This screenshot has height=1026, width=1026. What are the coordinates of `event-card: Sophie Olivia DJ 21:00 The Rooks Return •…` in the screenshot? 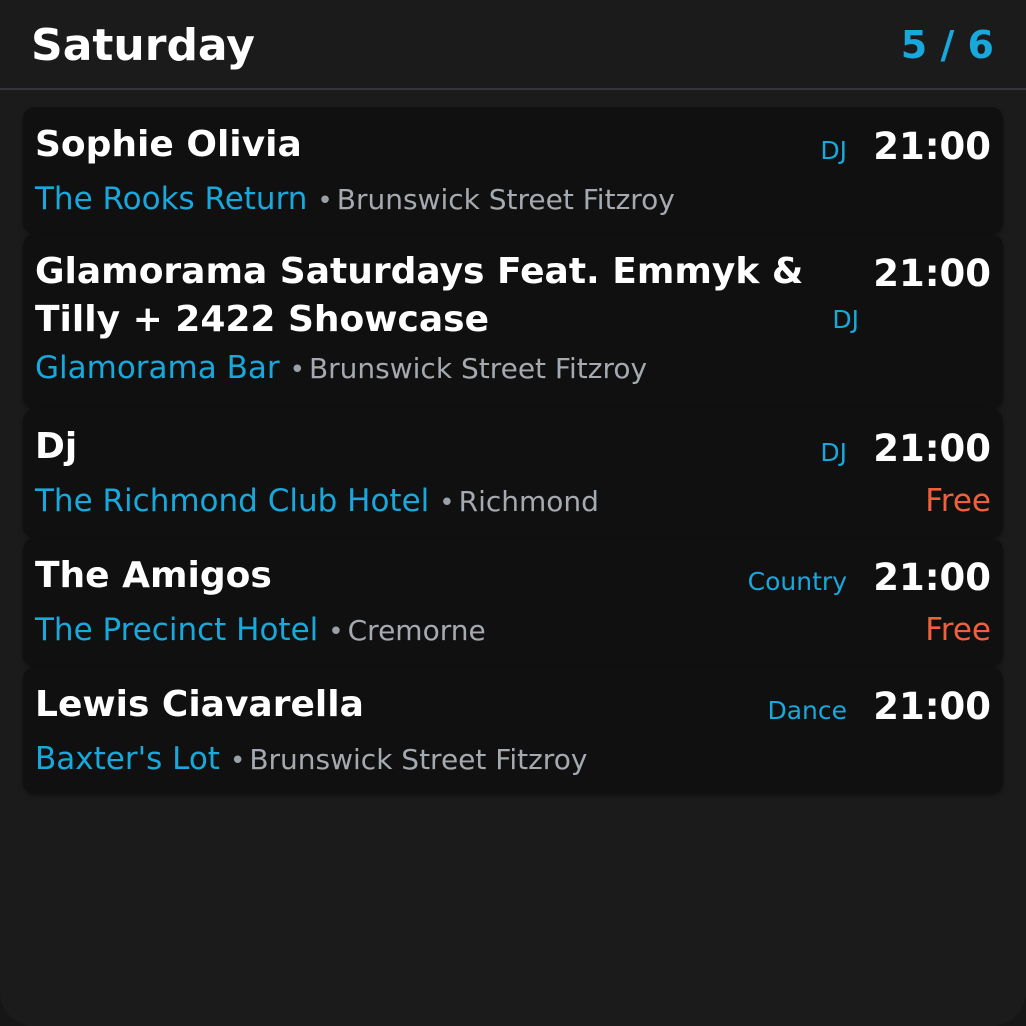 It's located at (513, 170).